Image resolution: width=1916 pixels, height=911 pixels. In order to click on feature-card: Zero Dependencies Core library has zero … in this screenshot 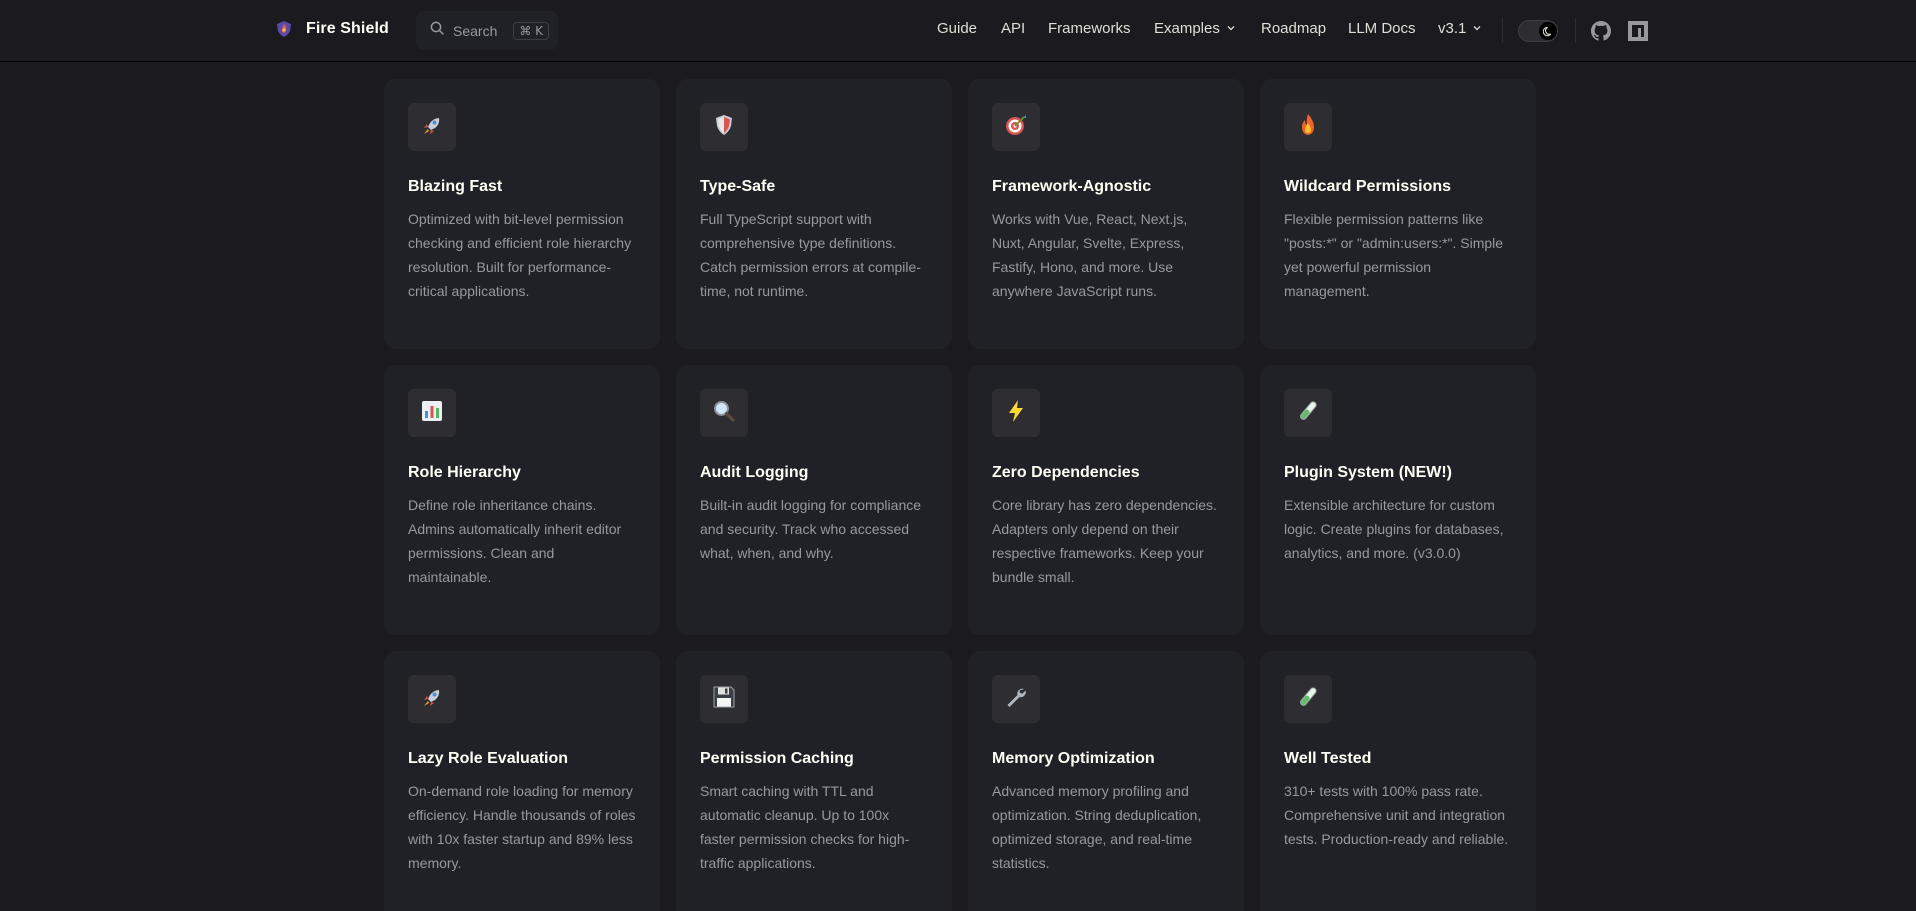, I will do `click(1106, 500)`.